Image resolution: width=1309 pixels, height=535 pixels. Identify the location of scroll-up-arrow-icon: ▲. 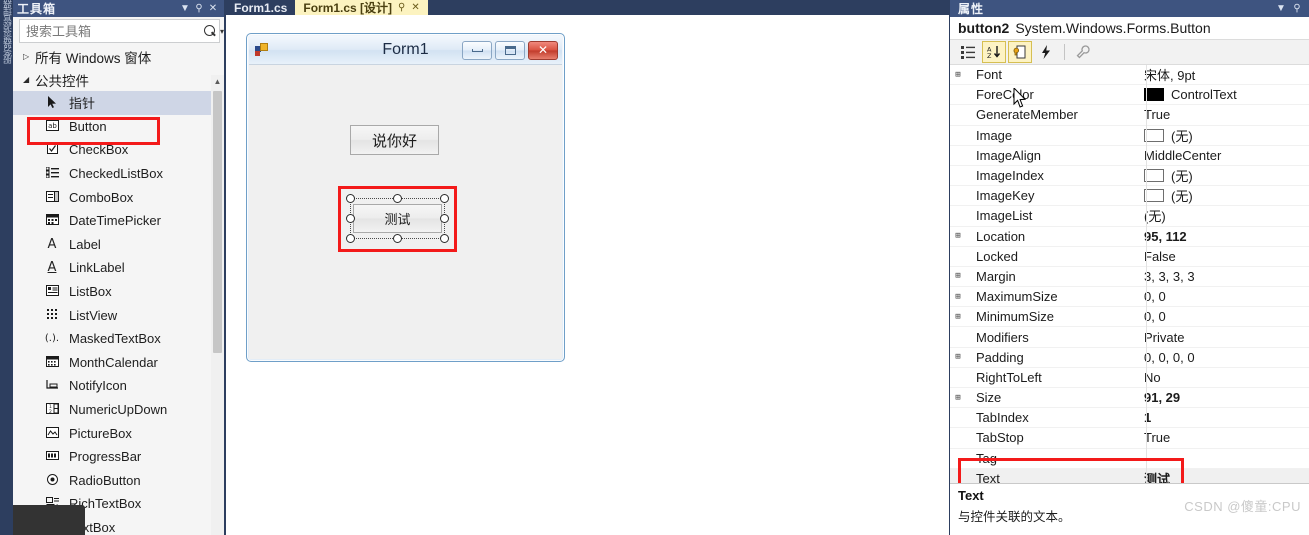
(217, 81).